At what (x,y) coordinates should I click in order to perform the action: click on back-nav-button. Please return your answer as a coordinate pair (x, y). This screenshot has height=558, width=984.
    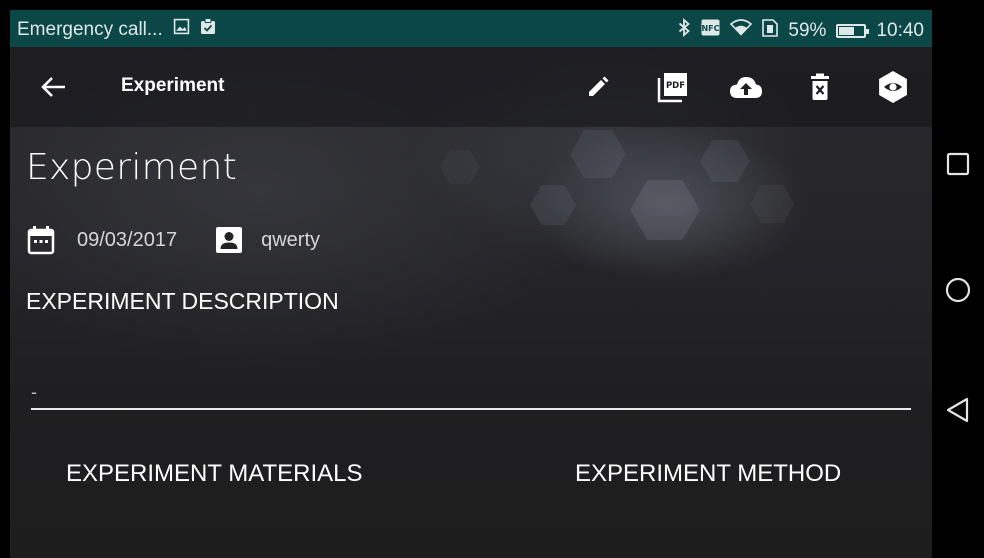
    Looking at the image, I should click on (958, 410).